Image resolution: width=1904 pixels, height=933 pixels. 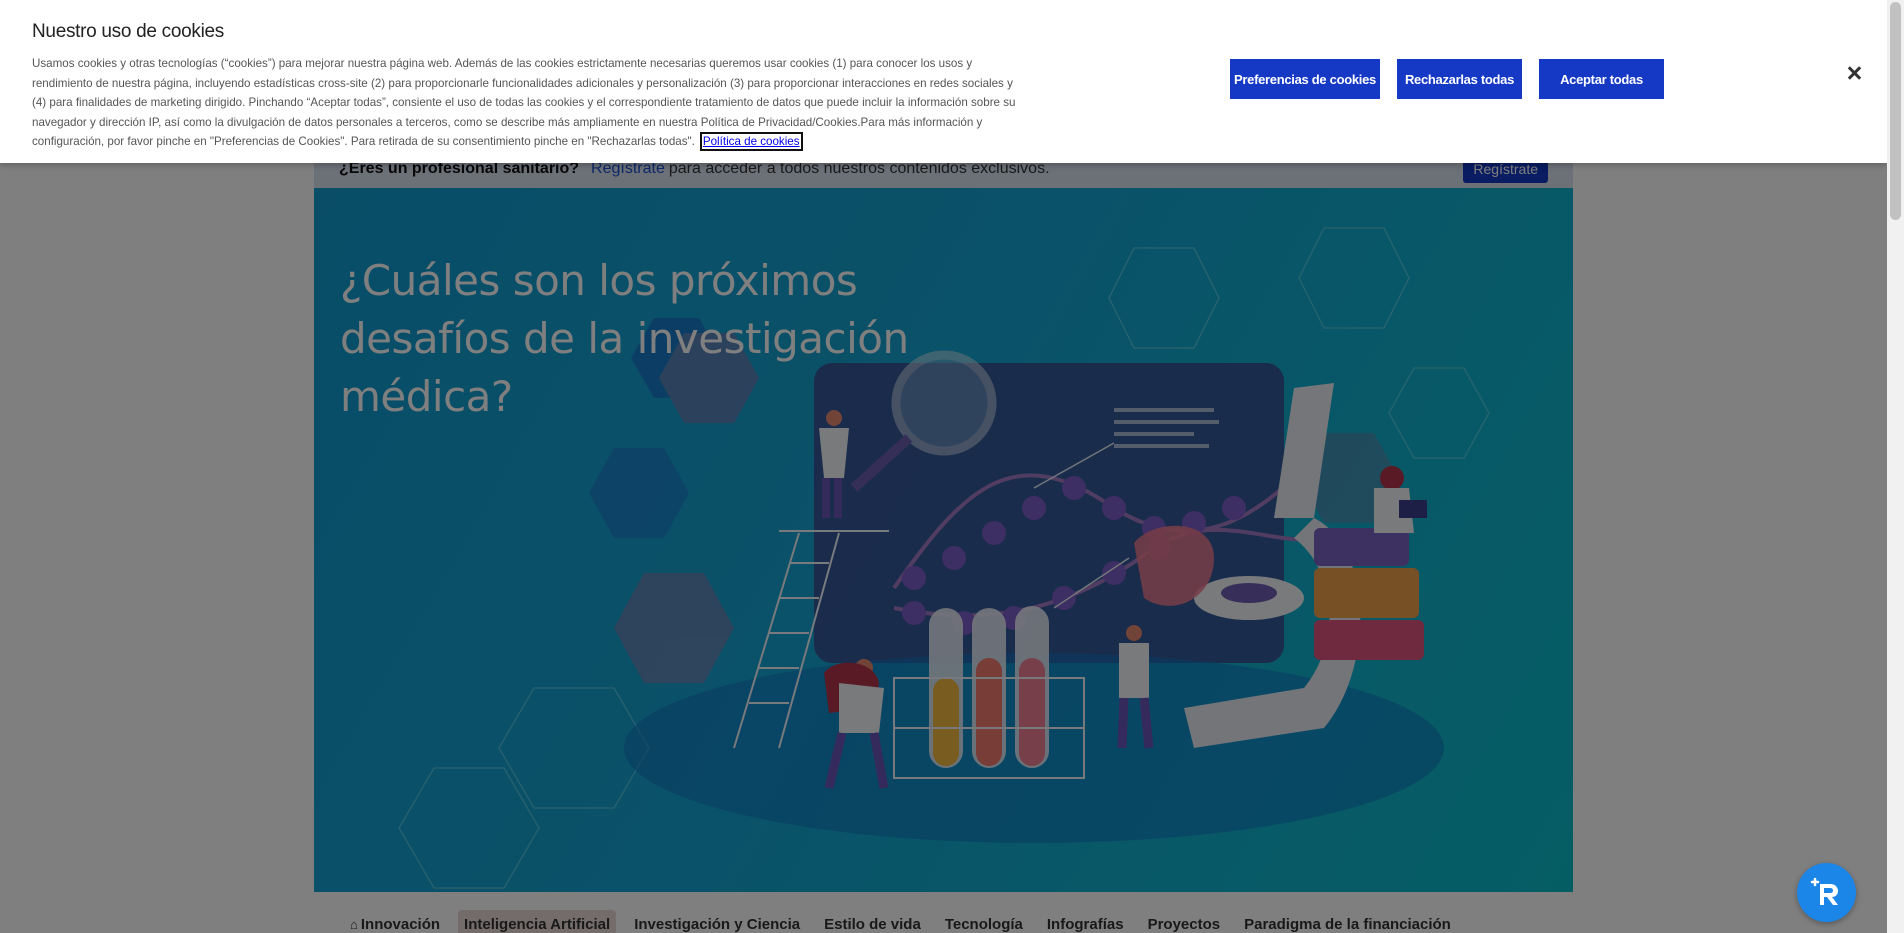 I want to click on chat-assistant-button, so click(x=1826, y=892).